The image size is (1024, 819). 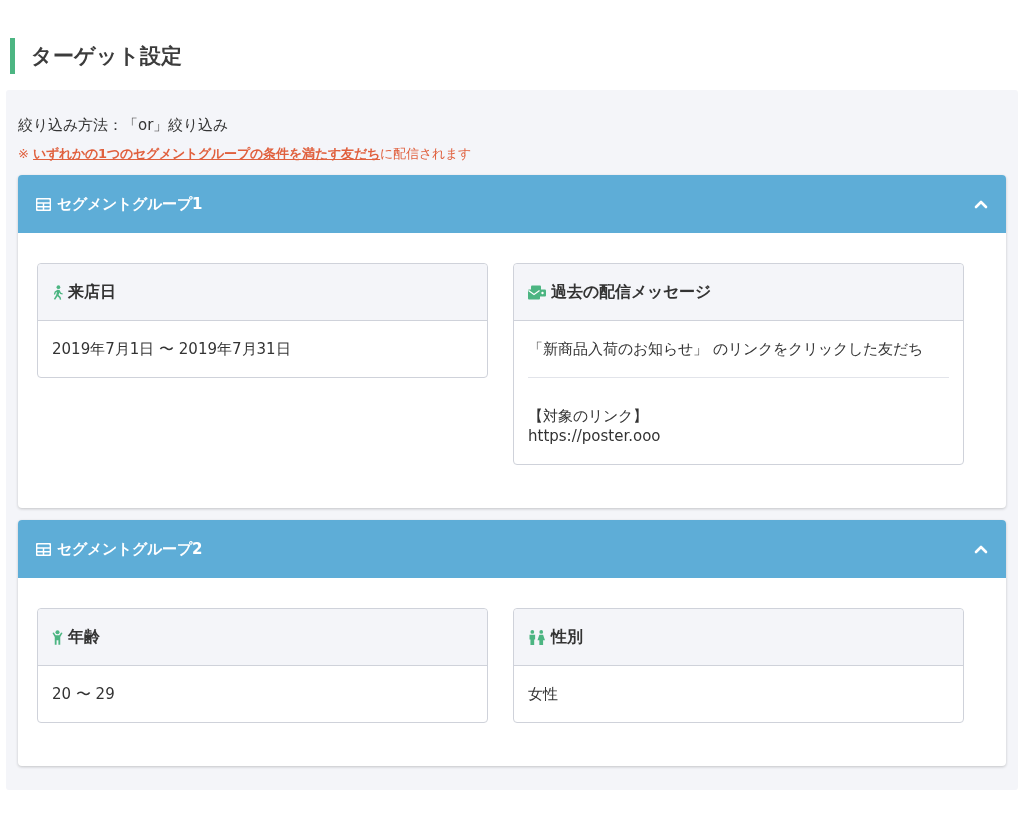 What do you see at coordinates (57, 637) in the screenshot?
I see `child-icon` at bounding box center [57, 637].